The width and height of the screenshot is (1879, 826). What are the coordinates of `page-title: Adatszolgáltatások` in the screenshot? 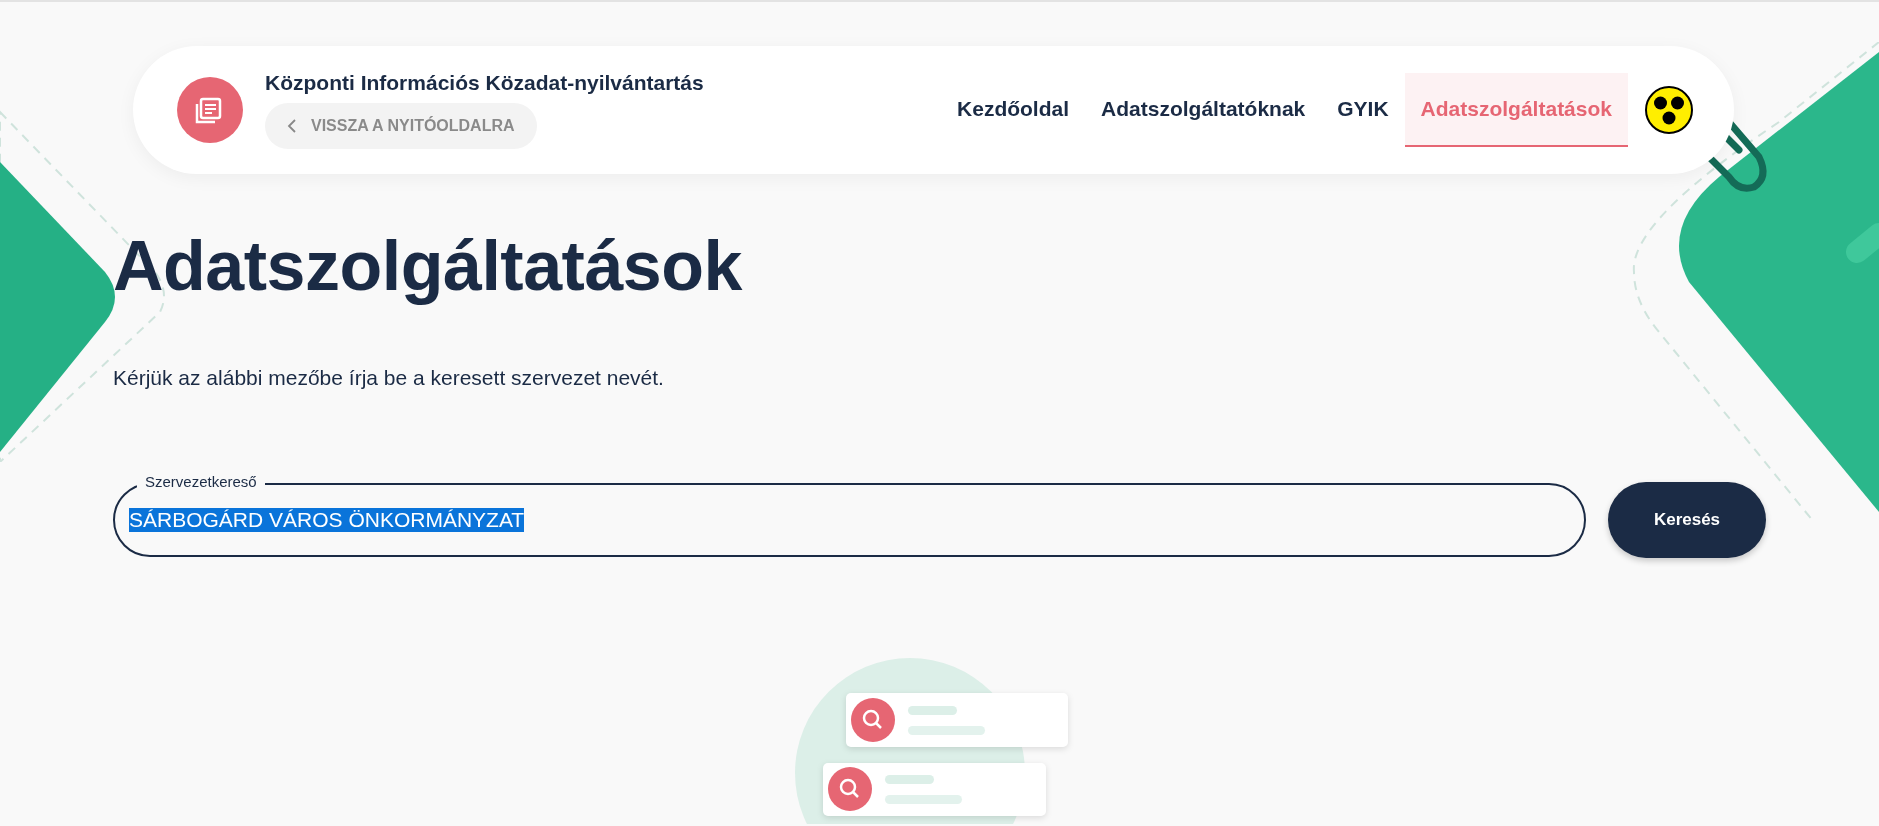 It's located at (428, 266).